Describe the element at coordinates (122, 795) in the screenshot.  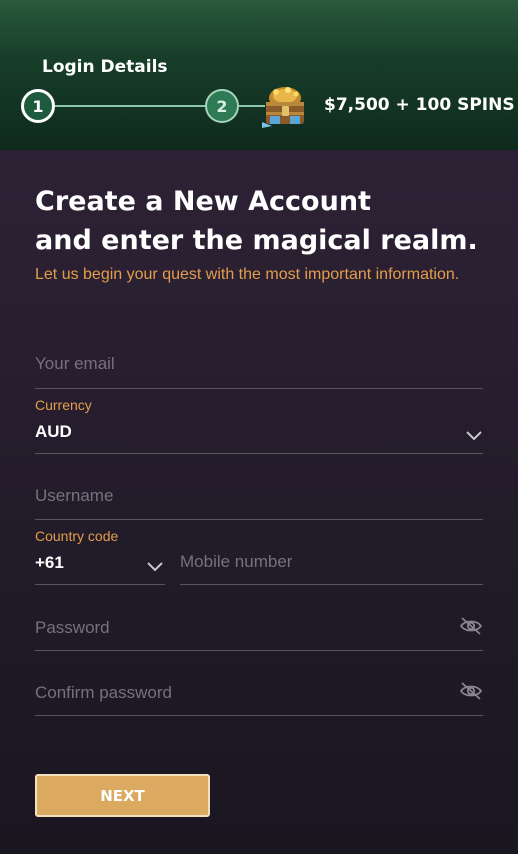
I see `next-button: NEXT` at that location.